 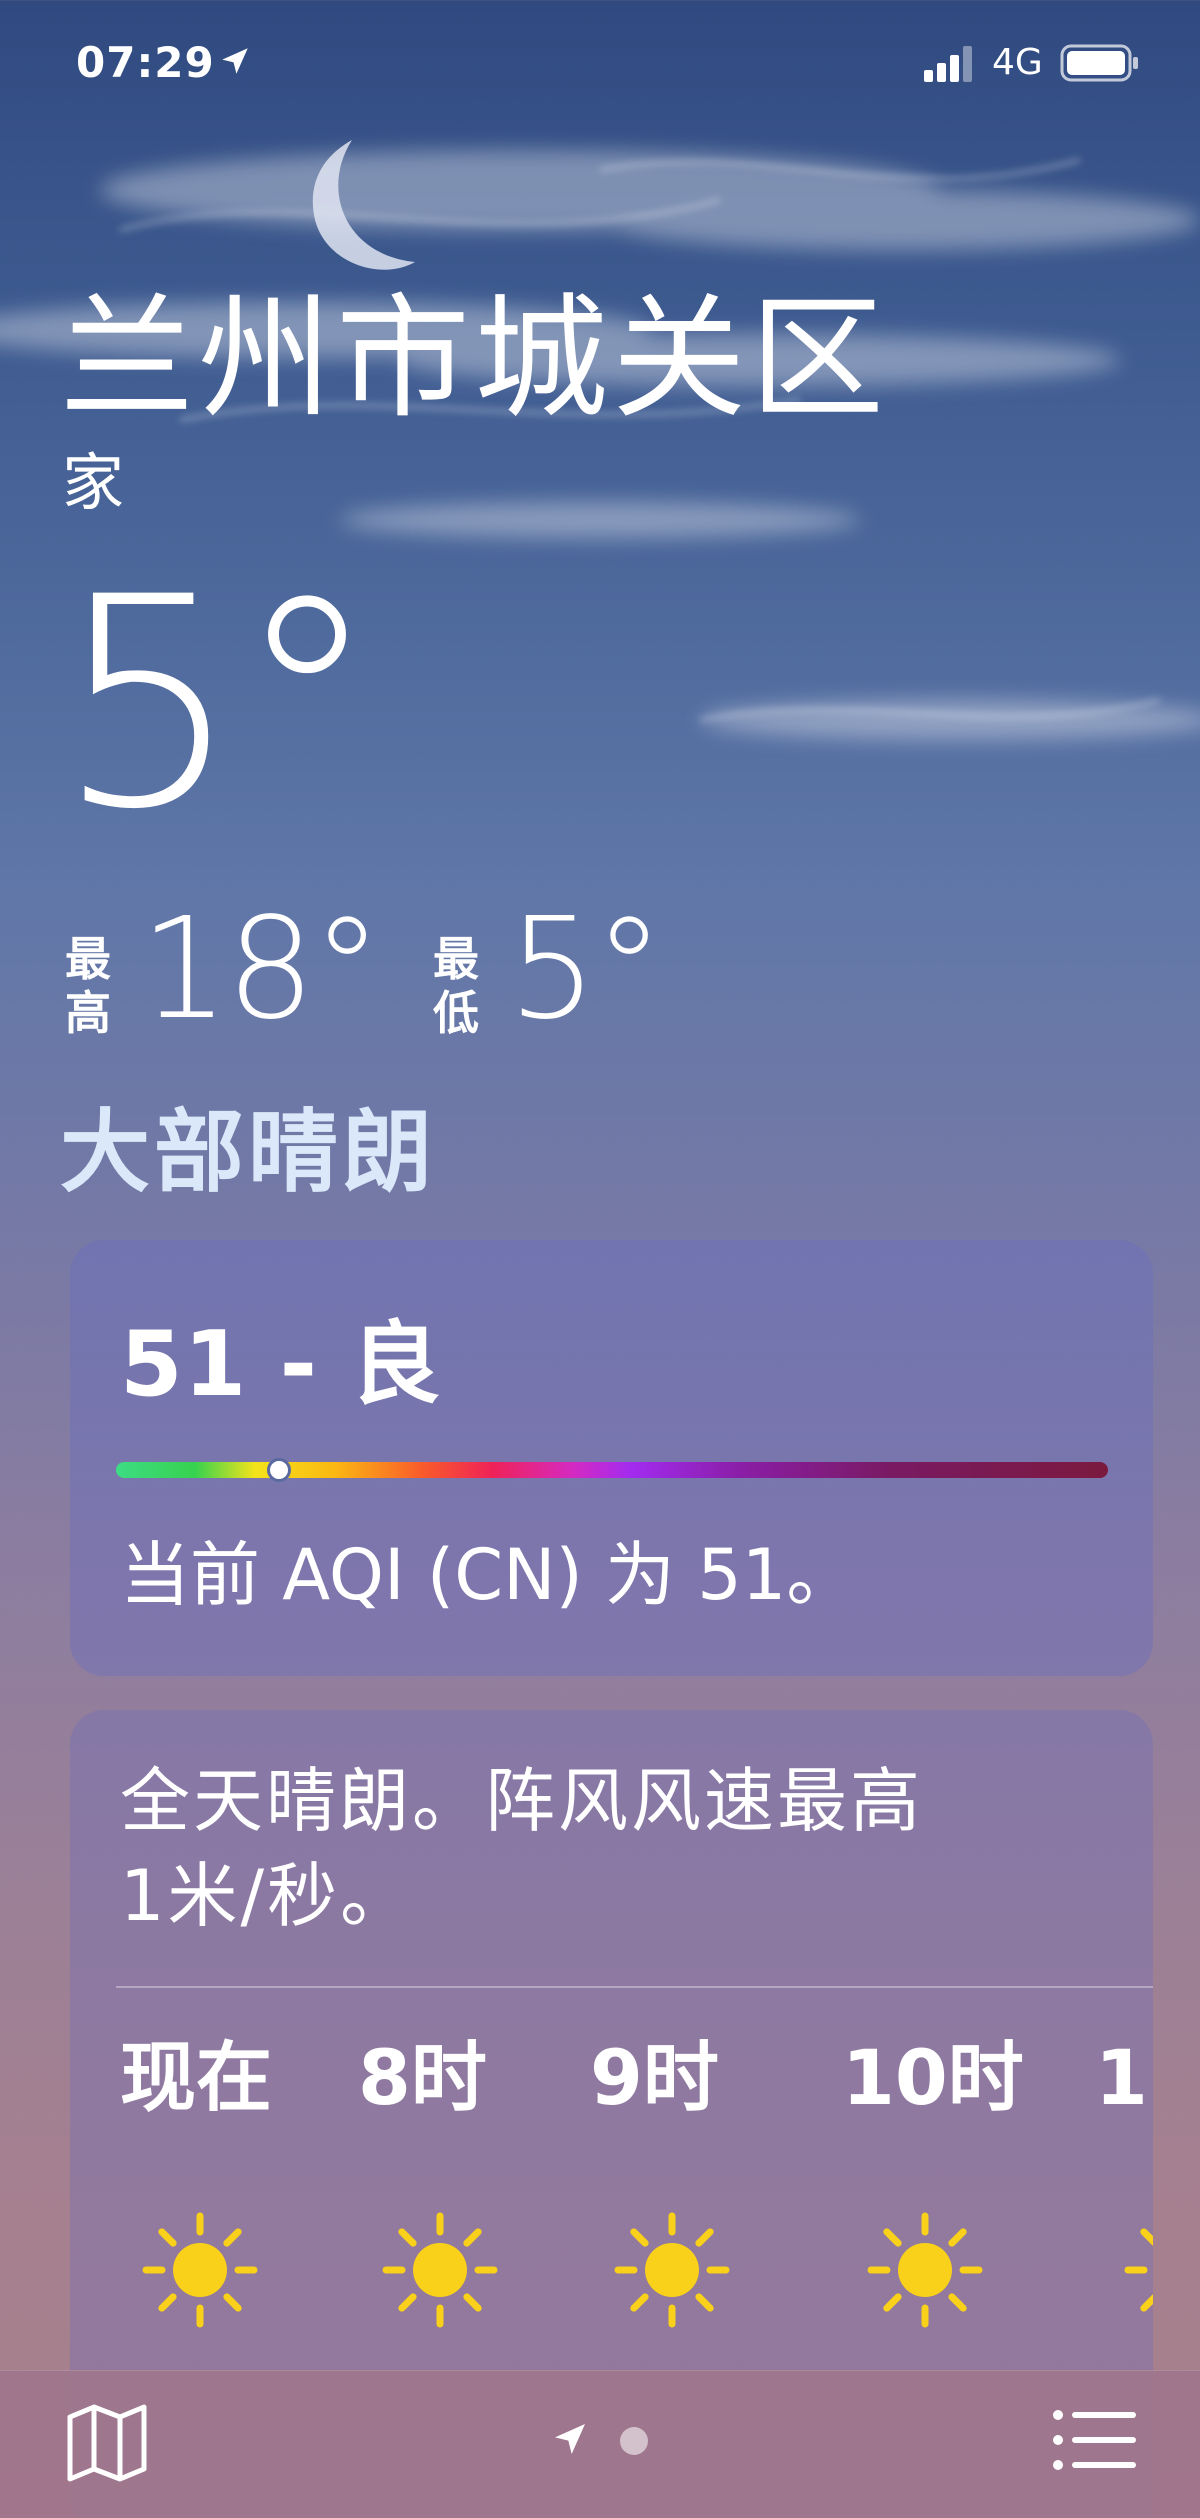 I want to click on bottom-toolbar, so click(x=600, y=2444).